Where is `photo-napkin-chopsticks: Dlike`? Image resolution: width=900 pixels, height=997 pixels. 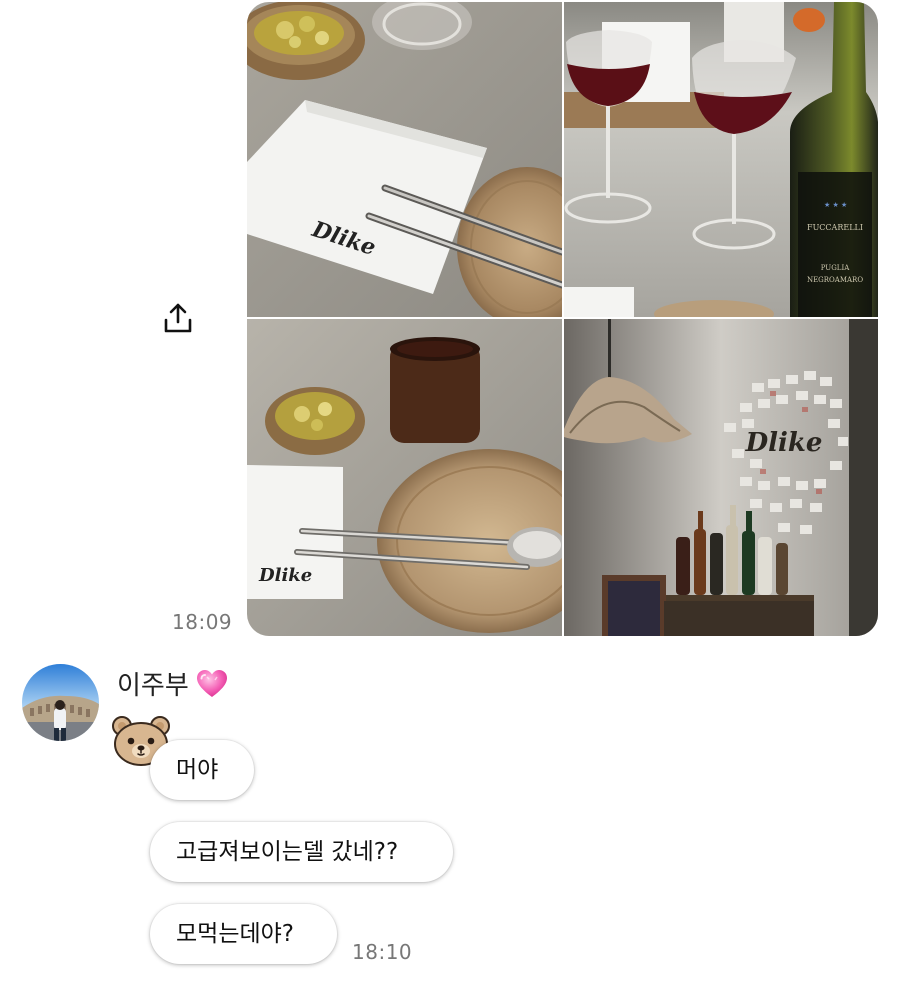 photo-napkin-chopsticks: Dlike is located at coordinates (404, 159).